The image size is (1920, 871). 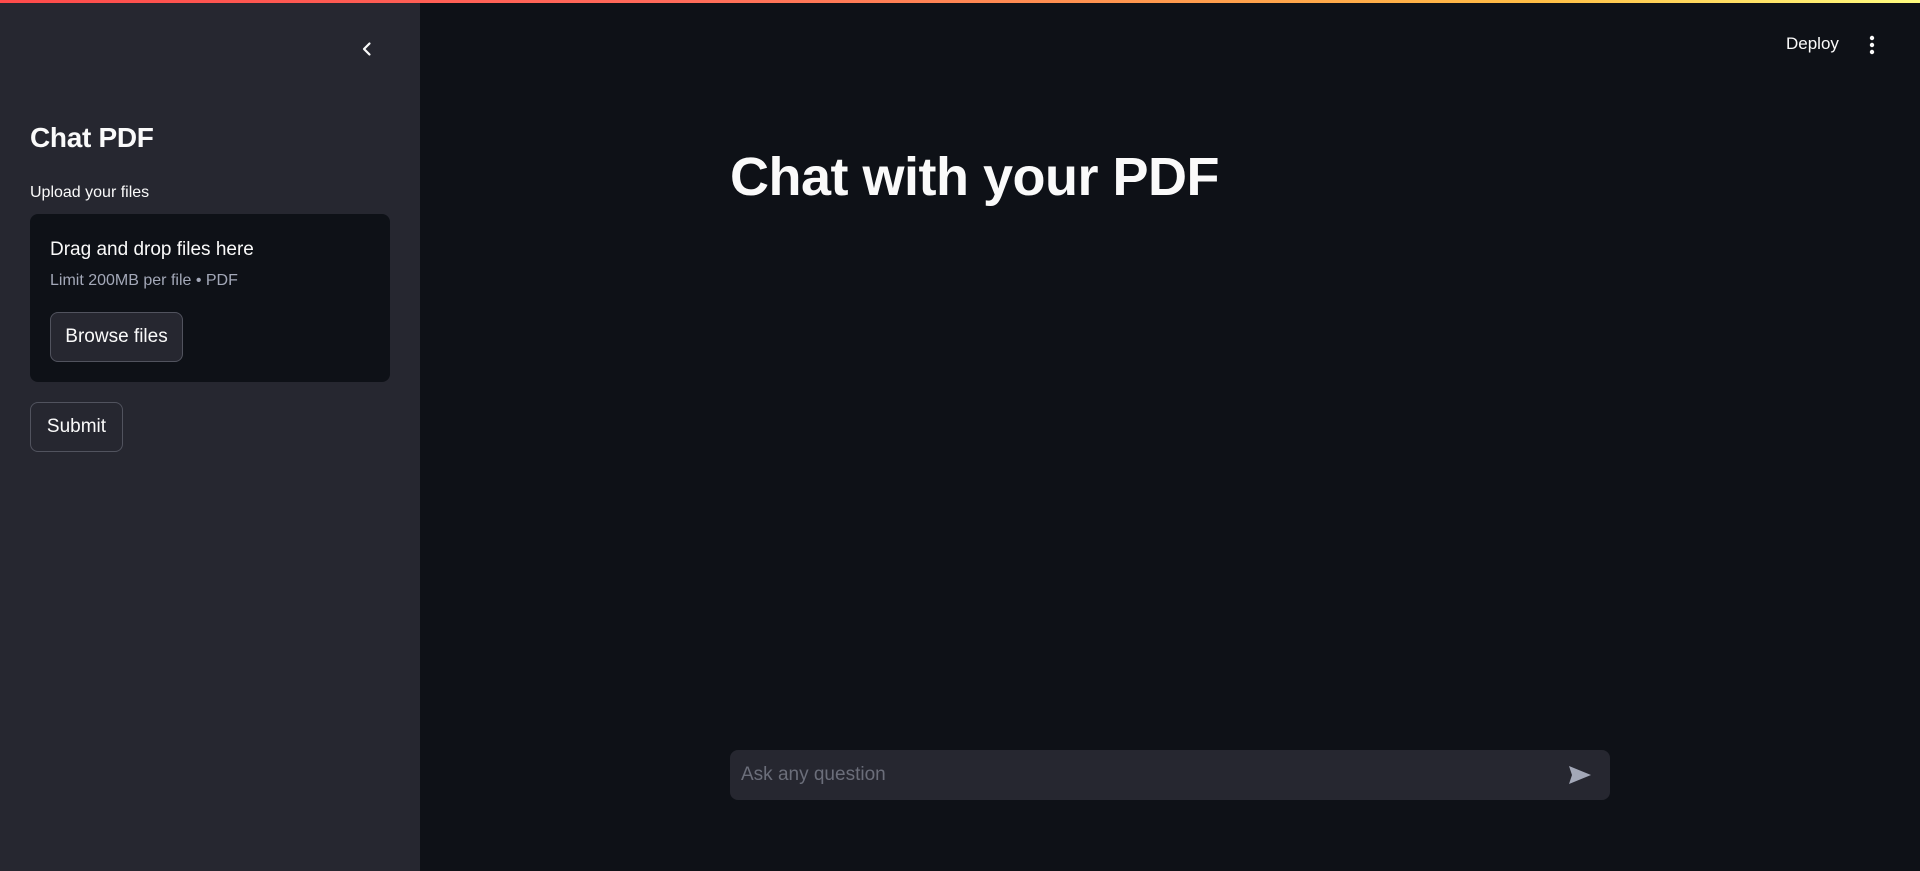 I want to click on upload-label: Upload your files, so click(x=90, y=192).